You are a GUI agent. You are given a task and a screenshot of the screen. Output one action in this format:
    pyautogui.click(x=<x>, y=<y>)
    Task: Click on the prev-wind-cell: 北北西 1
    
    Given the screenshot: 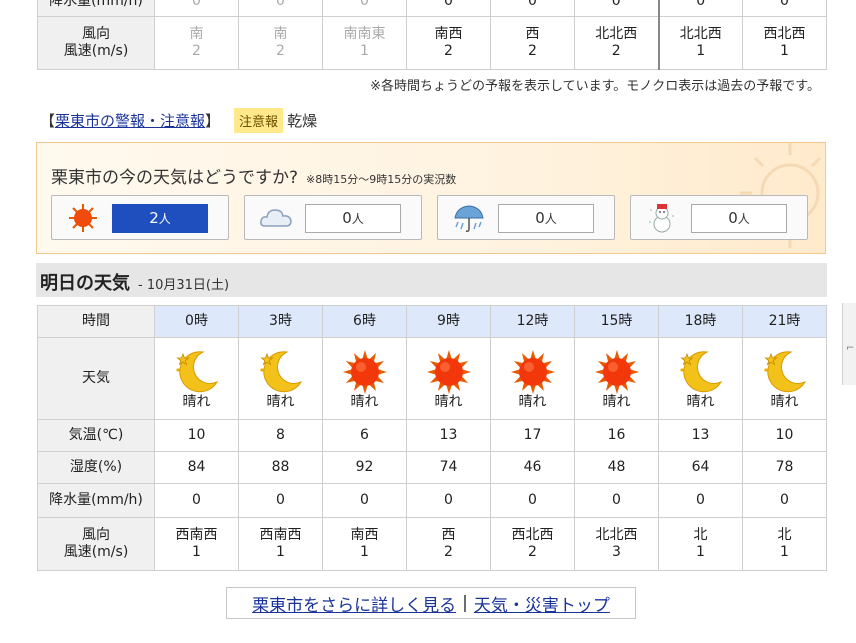 What is the action you would take?
    pyautogui.click(x=700, y=43)
    